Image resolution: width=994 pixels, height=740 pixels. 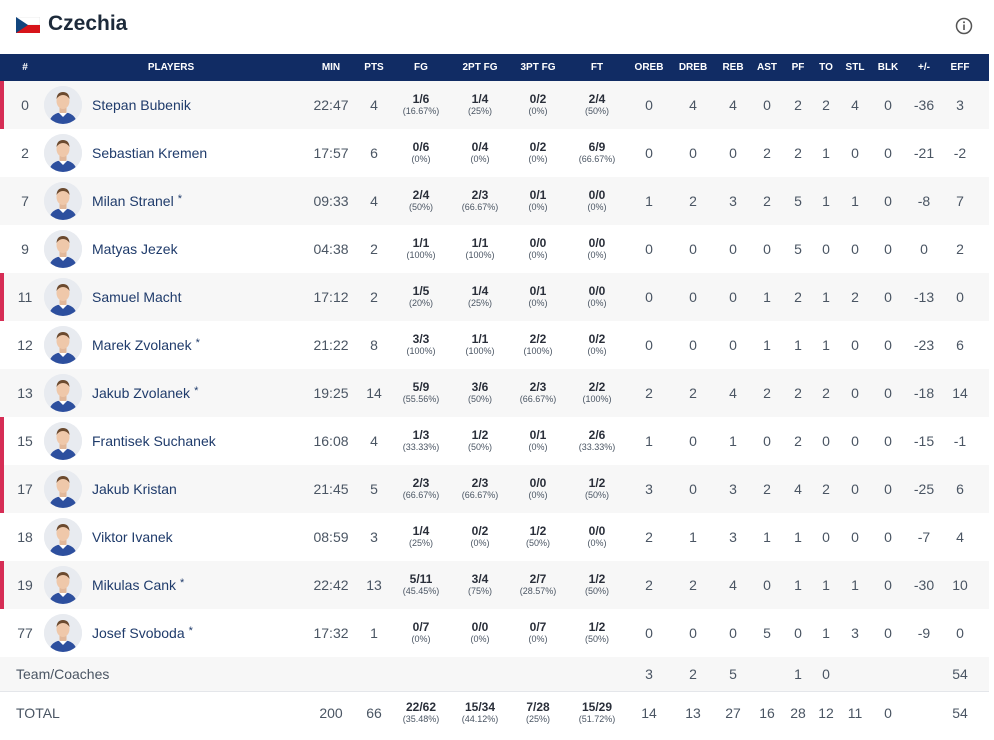 I want to click on stat-fg-made-attempted: 1/5, so click(x=421, y=291).